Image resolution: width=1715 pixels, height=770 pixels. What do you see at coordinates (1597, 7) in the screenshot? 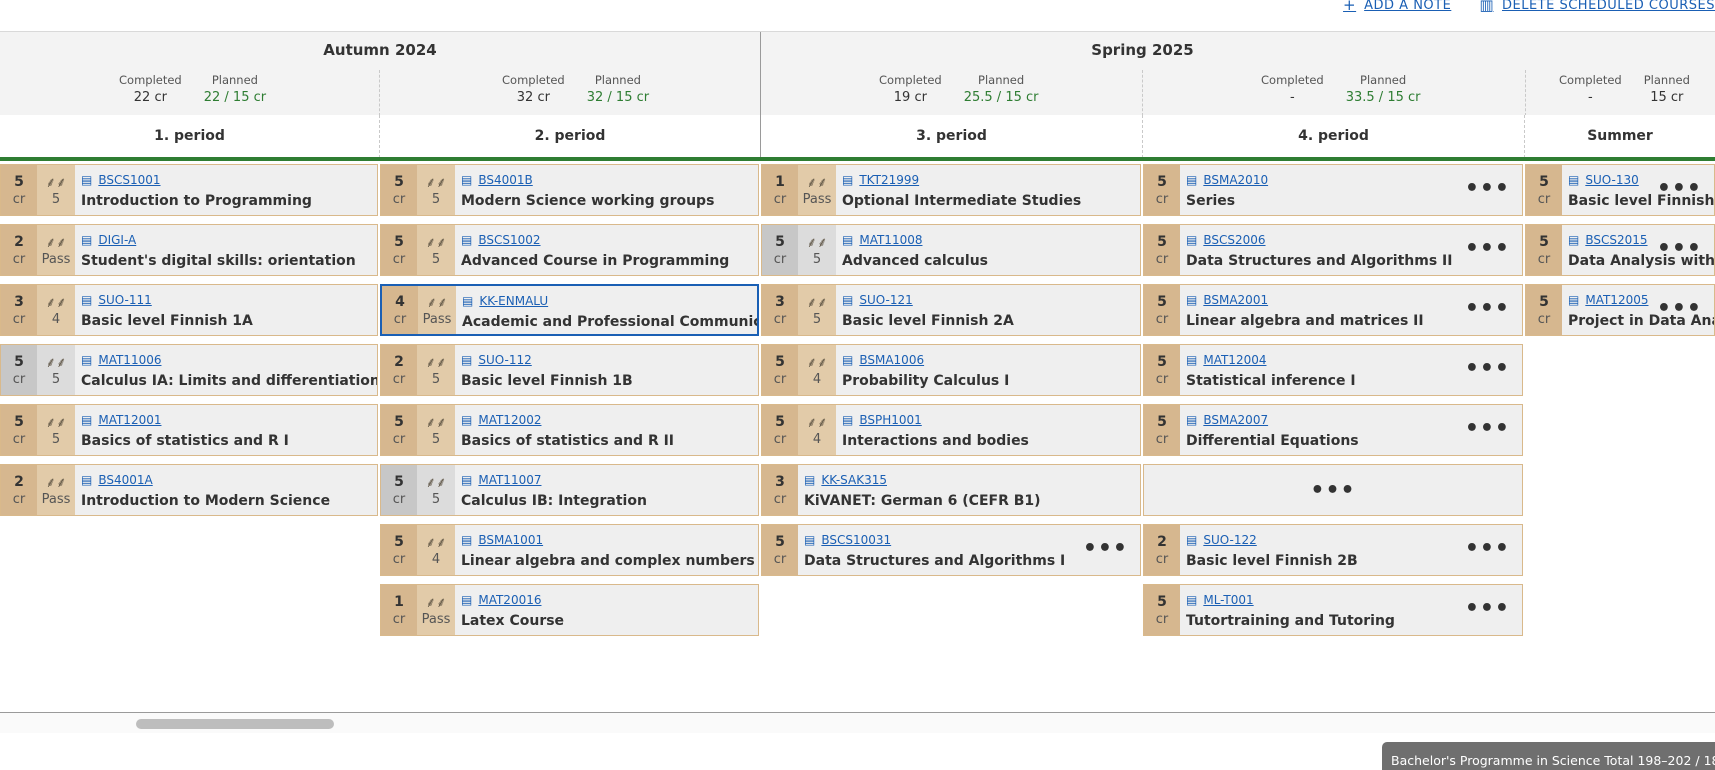
I see `delete-scheduled-courses-link: ▥ DELETE SCHEDULED COURSES` at bounding box center [1597, 7].